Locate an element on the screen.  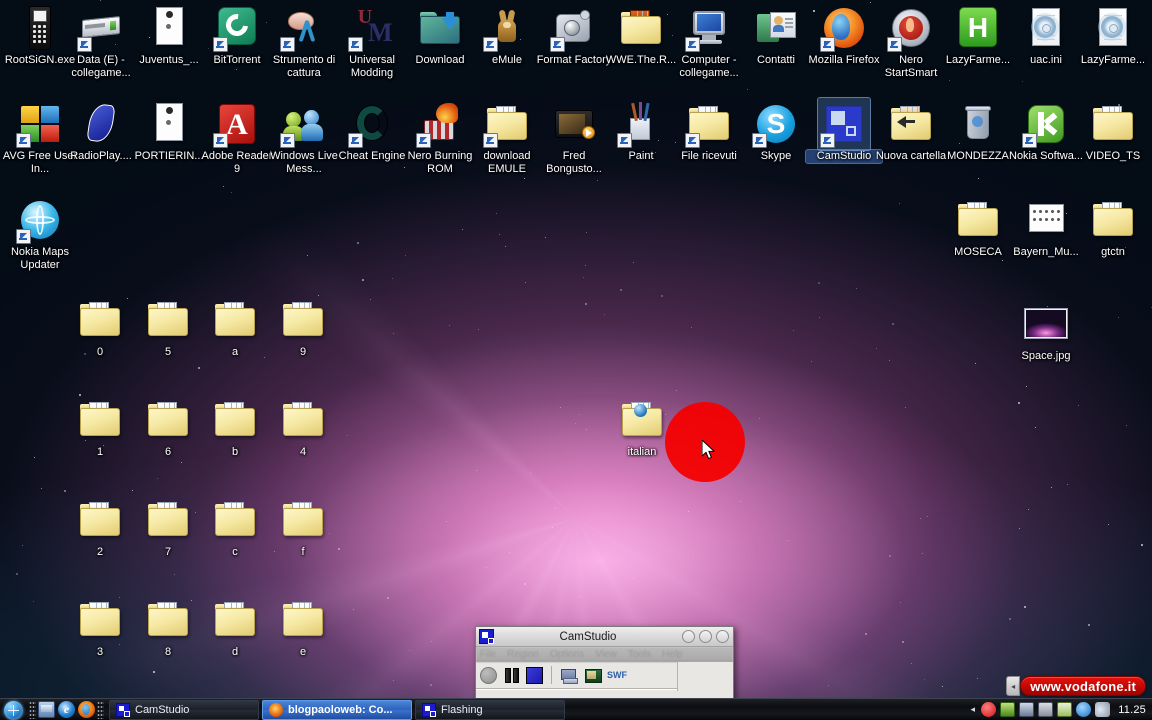
desktop-icon: Nero StartSmart is located at coordinates (911, 41).